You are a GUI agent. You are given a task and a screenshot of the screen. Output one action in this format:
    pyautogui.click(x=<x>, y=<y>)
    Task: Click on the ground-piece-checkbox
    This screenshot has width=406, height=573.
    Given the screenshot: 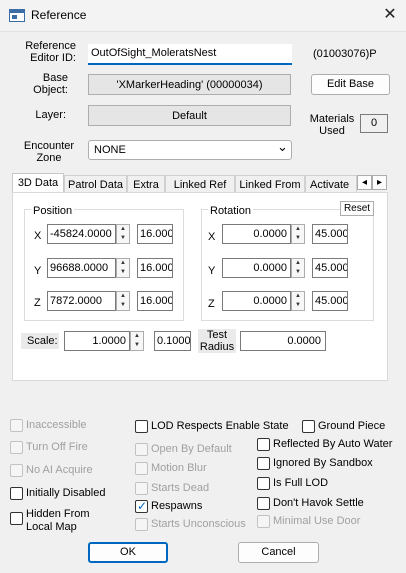 What is the action you would take?
    pyautogui.click(x=308, y=426)
    